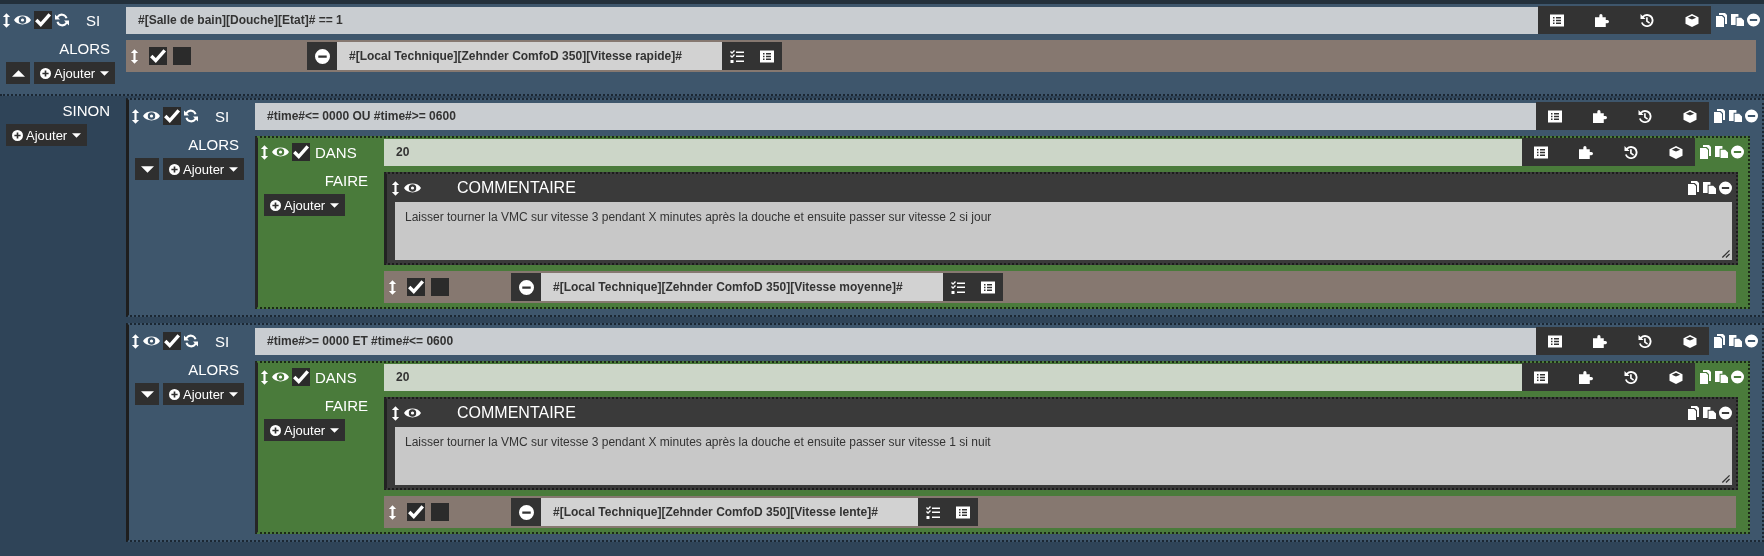 The width and height of the screenshot is (1764, 556). Describe the element at coordinates (895, 116) in the screenshot. I see `condition-field: #time#<= 0000 OU #time#>= 0600` at that location.